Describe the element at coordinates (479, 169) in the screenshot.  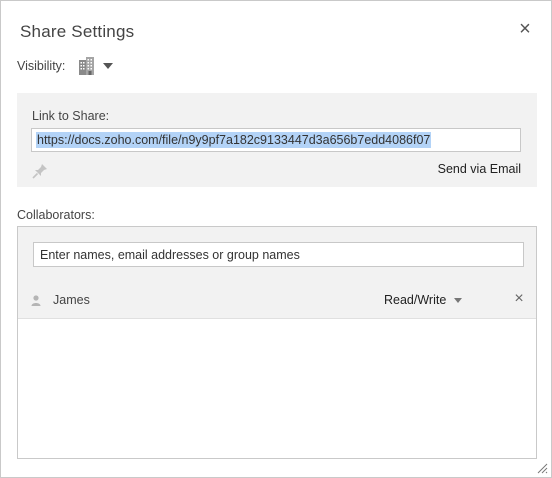
I see `send-via-email-link: Send via Email` at that location.